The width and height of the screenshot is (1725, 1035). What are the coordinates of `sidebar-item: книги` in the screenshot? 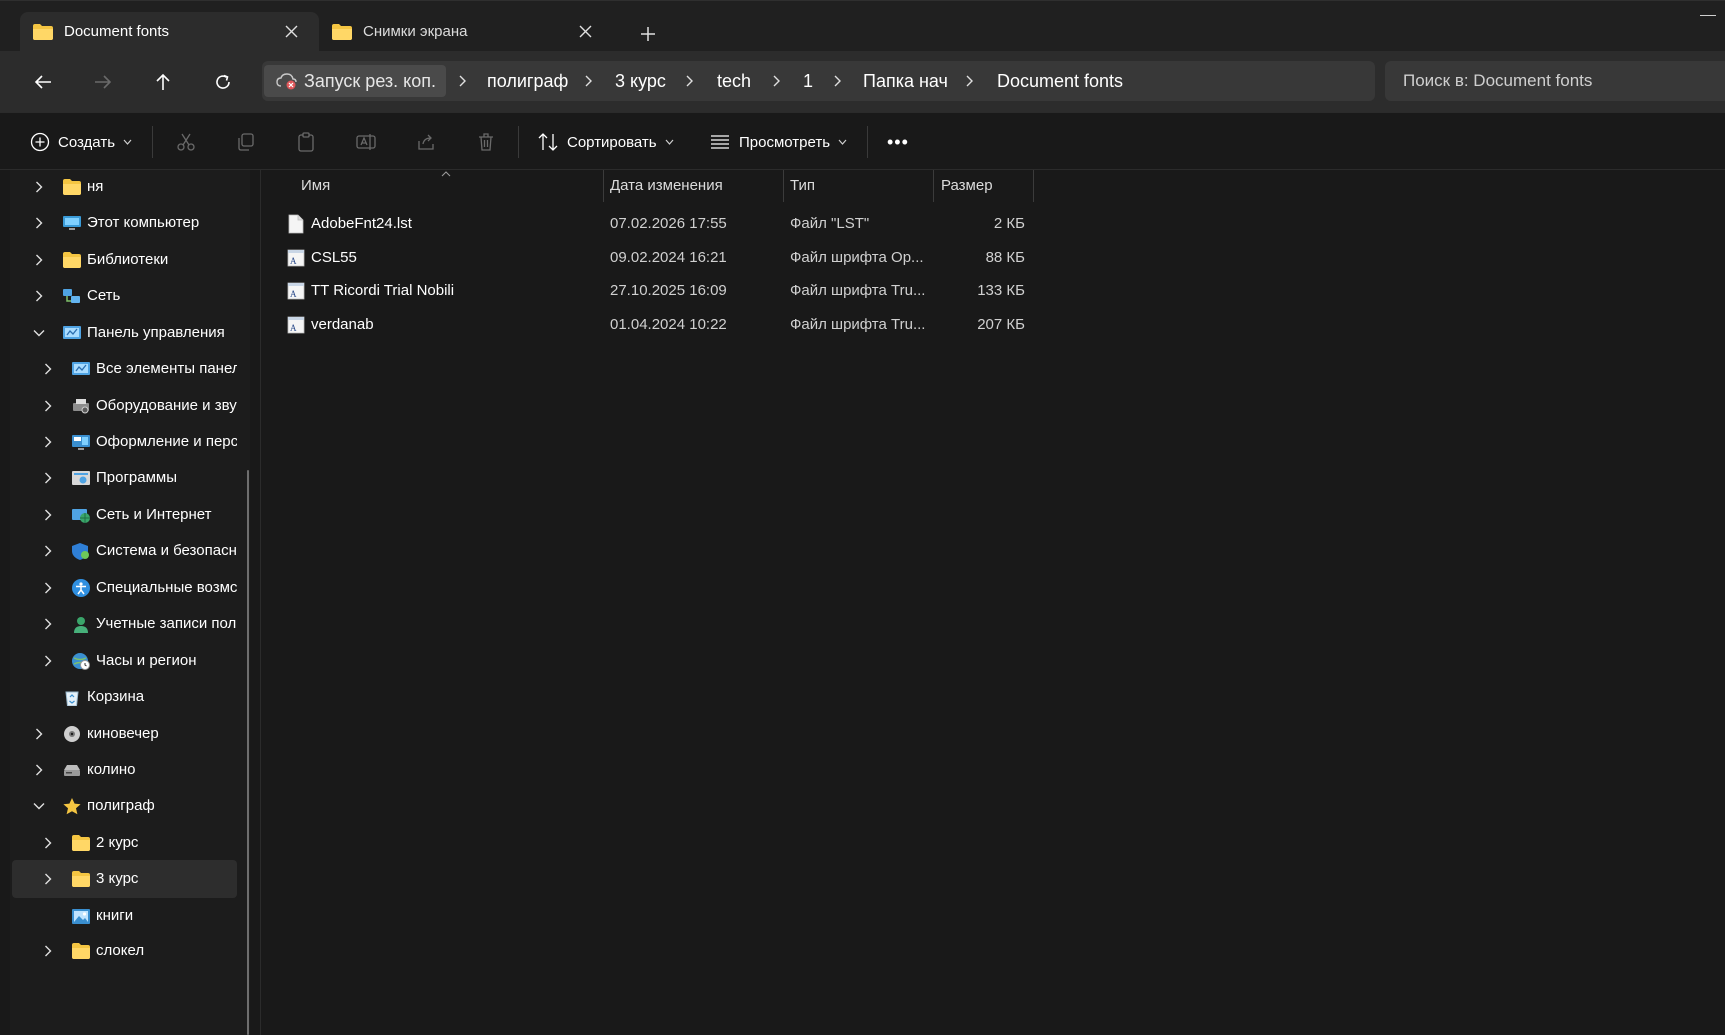 It's located at (124, 916).